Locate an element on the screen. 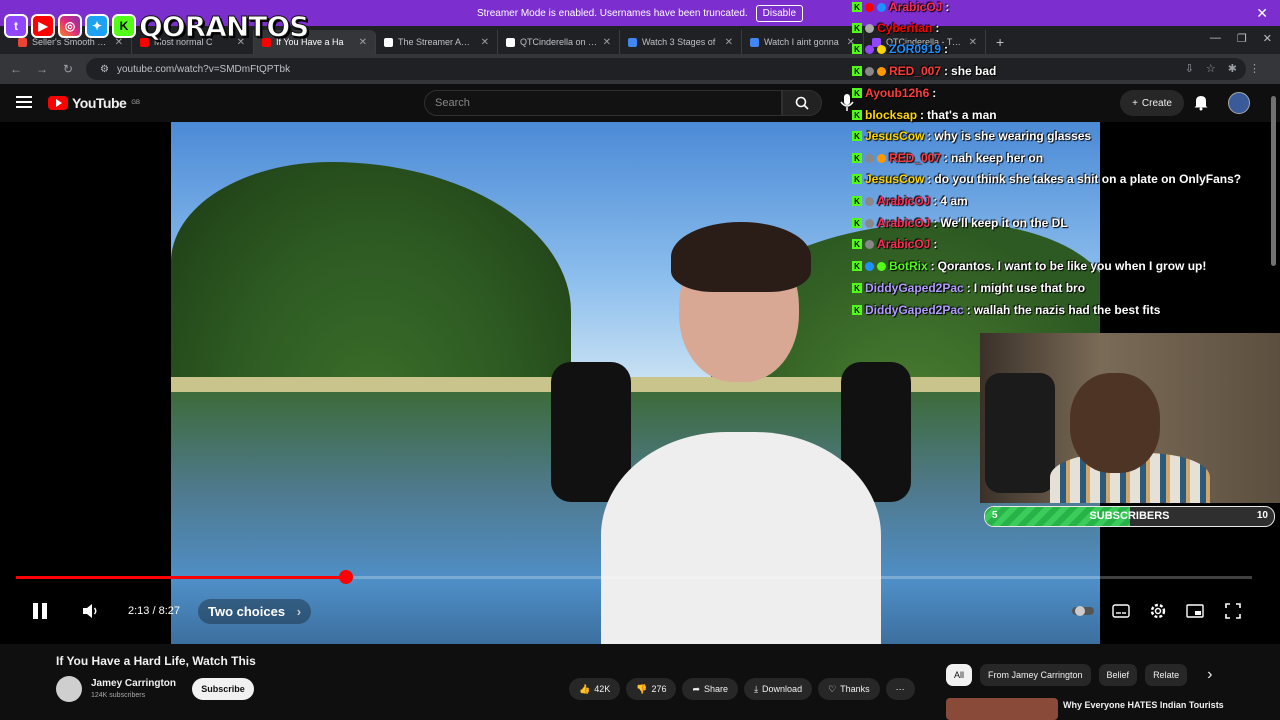 The image size is (1280, 720). more-actions-button: ⋯ is located at coordinates (900, 689).